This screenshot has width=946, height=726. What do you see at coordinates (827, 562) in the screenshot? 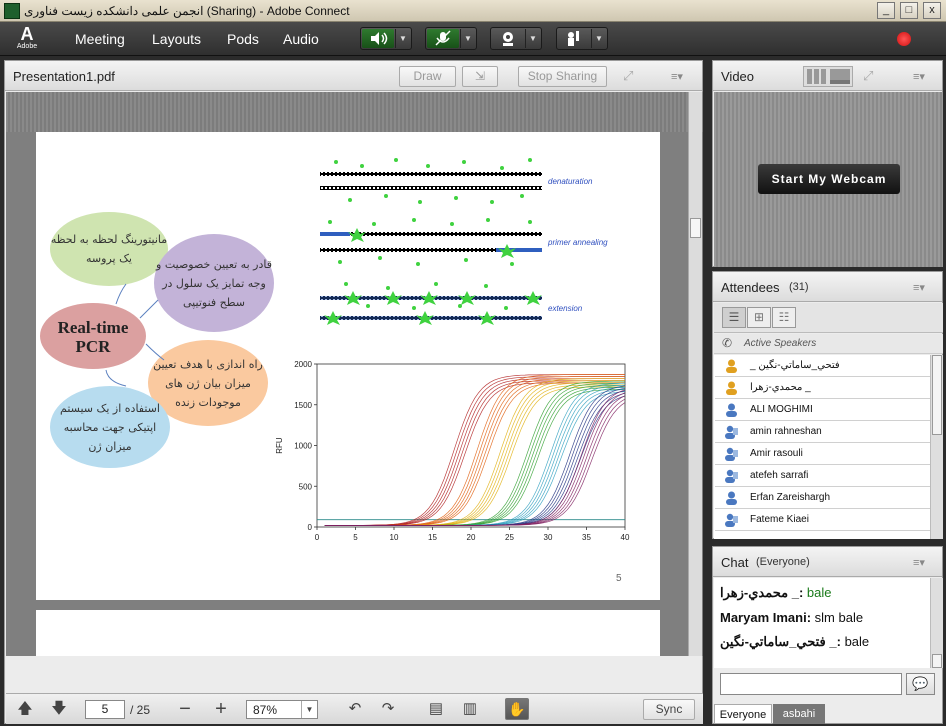
I see `chat-pod-header: Chat (Everyone) ≡▾` at bounding box center [827, 562].